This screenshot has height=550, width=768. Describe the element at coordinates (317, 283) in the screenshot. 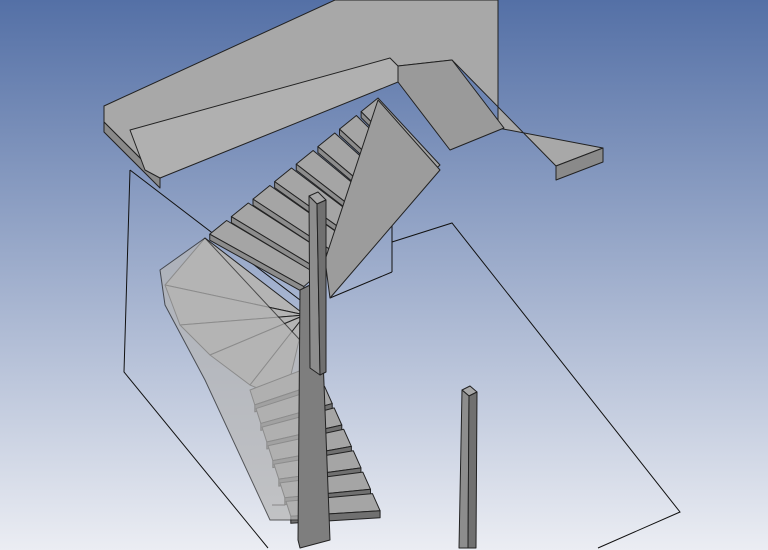

I see `newel-post-upper` at that location.